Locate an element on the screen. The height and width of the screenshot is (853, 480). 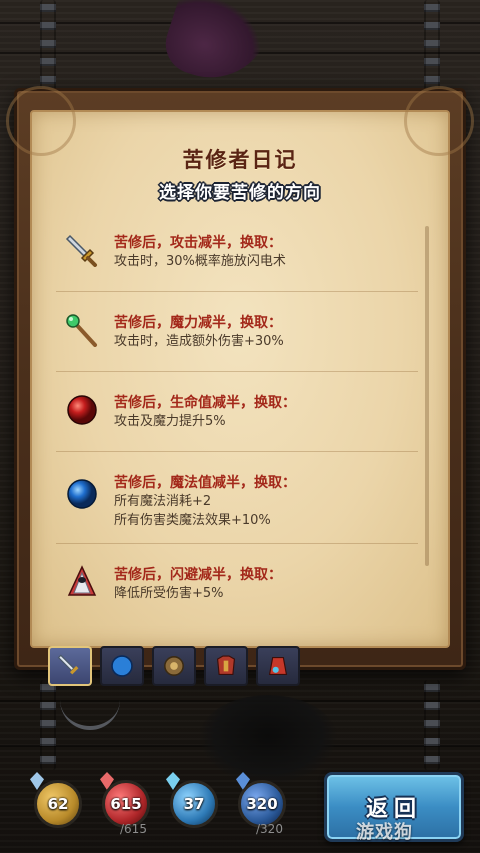
option-label: 苦修后，闪避减半，换取： is located at coordinates (198, 575).